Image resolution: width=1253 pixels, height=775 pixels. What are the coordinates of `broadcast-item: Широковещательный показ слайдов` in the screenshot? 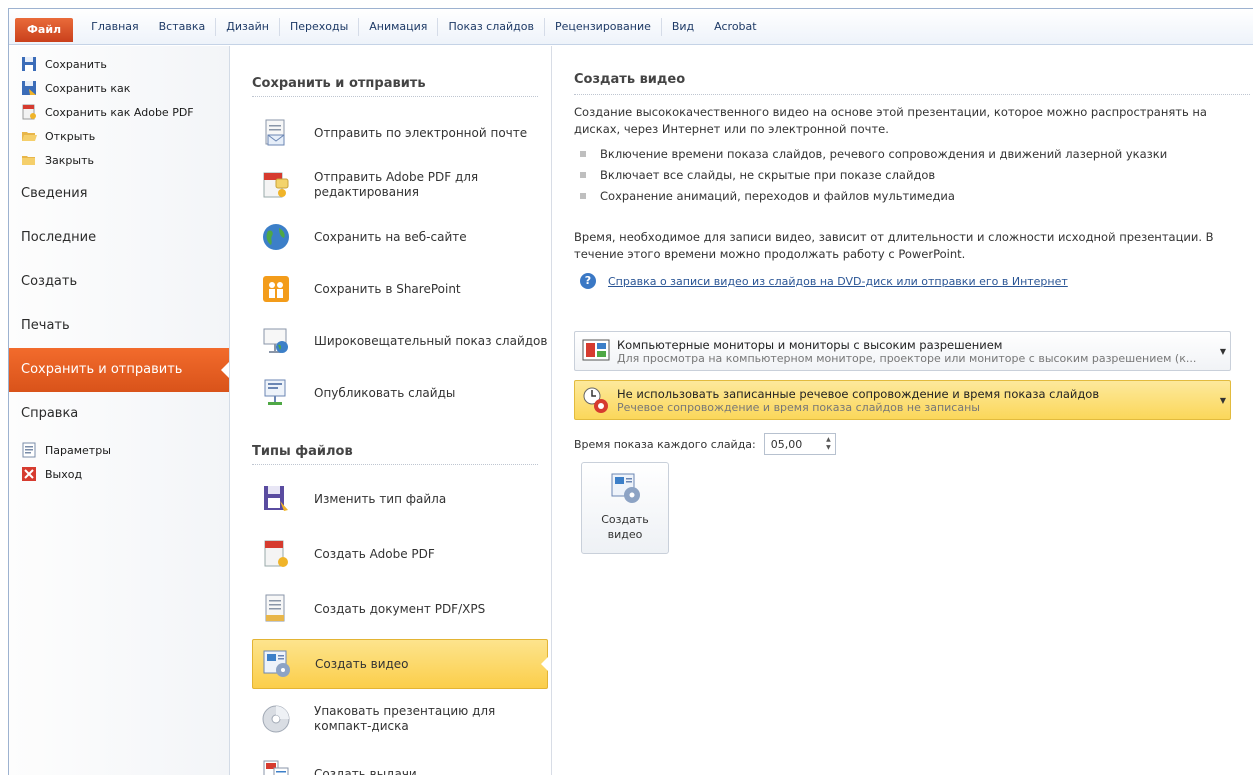 It's located at (400, 341).